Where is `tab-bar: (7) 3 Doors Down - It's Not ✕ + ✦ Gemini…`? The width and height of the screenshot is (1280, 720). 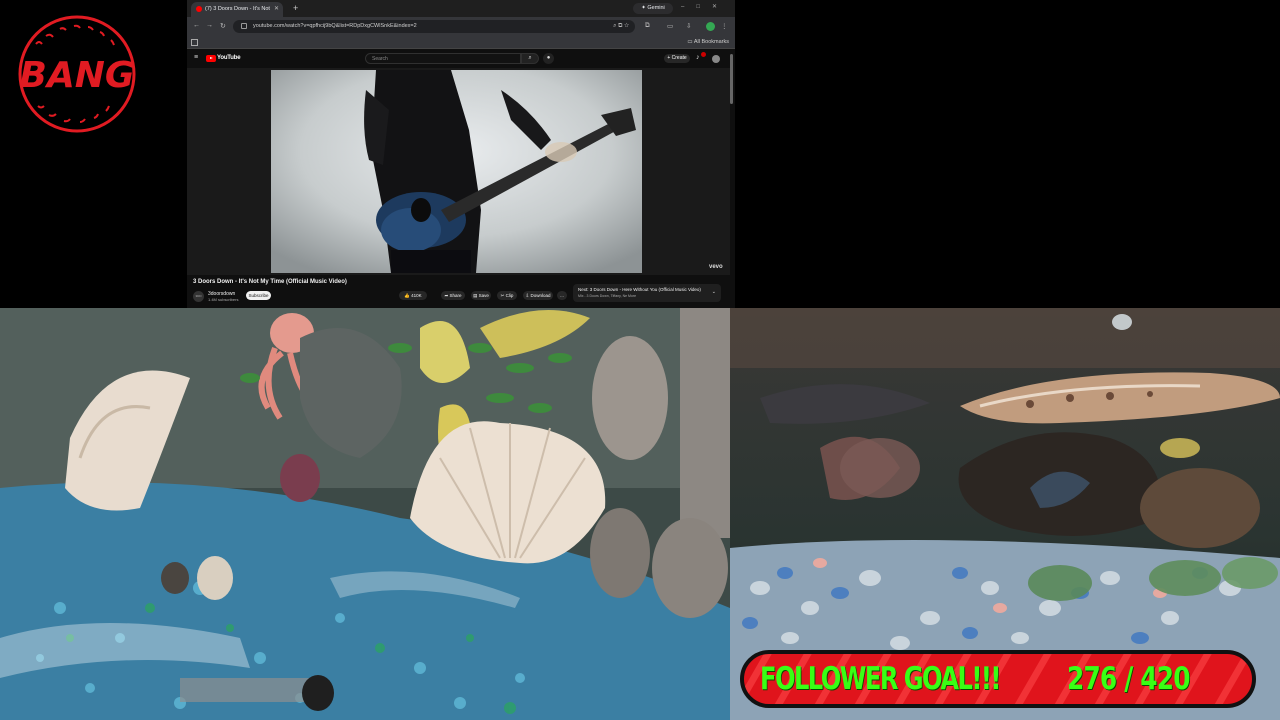
tab-bar: (7) 3 Doors Down - It's Not ✕ + ✦ Gemini… is located at coordinates (461, 8).